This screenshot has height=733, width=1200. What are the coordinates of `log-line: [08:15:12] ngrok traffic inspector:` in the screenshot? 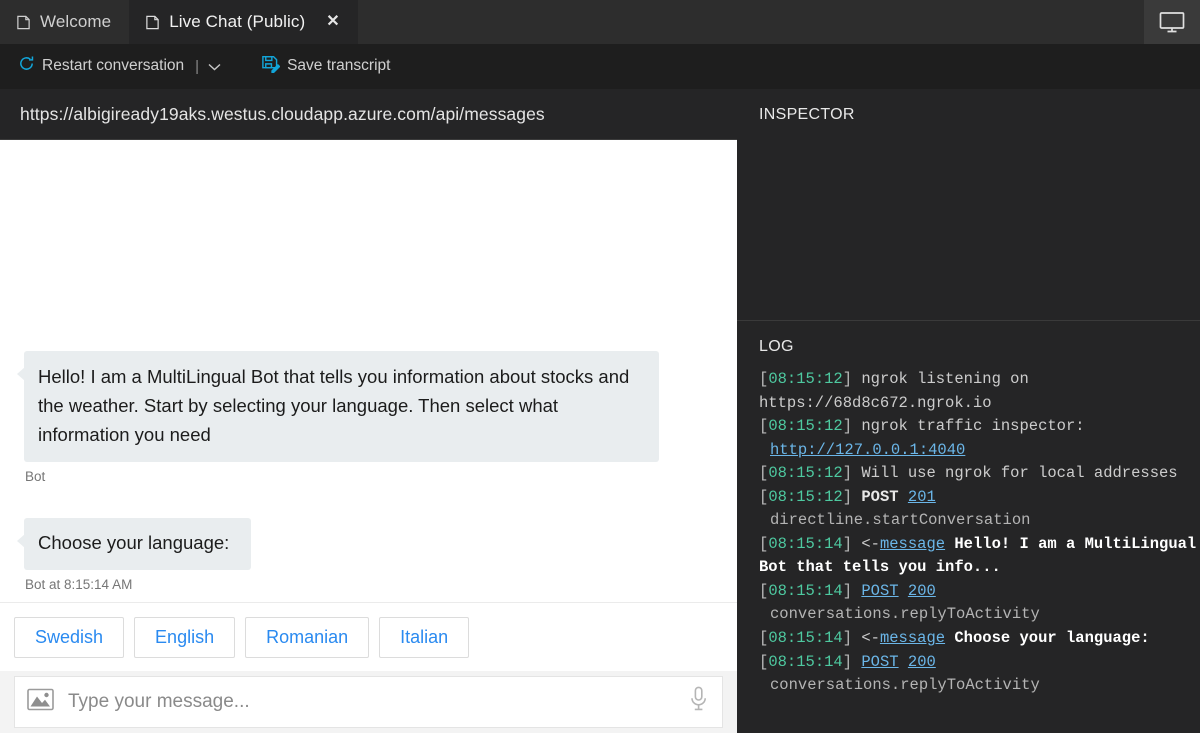 It's located at (979, 427).